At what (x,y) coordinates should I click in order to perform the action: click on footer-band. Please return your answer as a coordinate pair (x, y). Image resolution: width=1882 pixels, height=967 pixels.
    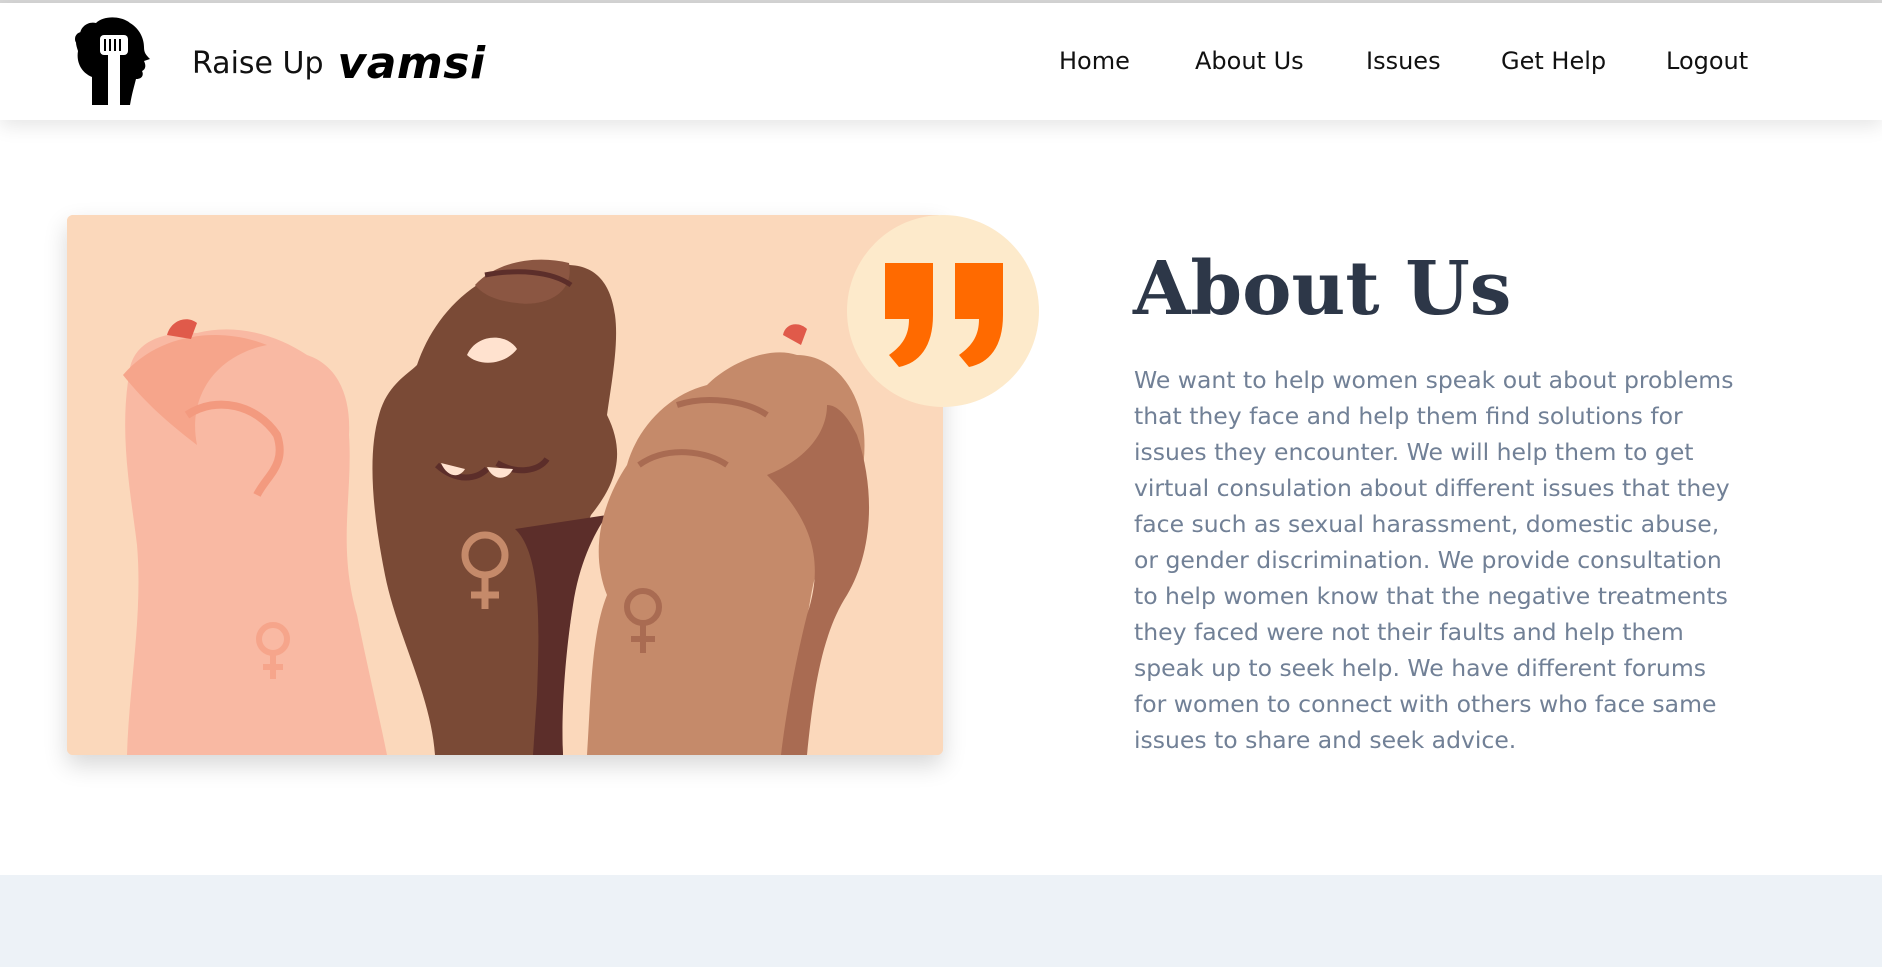
    Looking at the image, I should click on (941, 921).